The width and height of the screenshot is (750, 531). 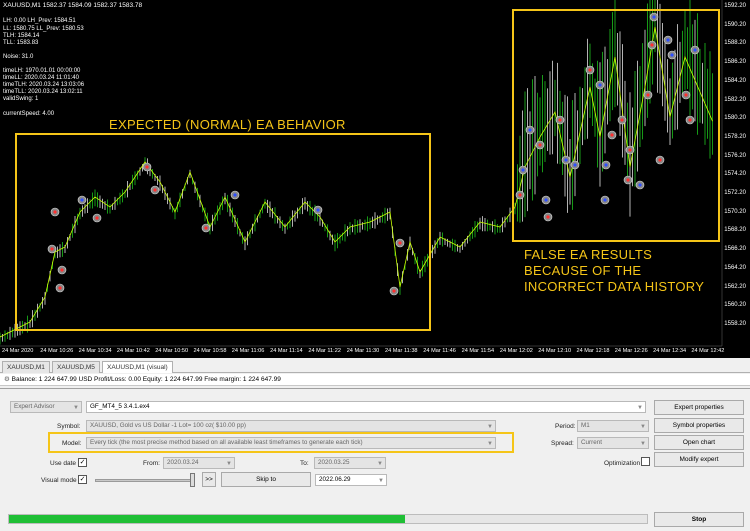 What do you see at coordinates (735, 211) in the screenshot?
I see `price-tick-label: 1570.20` at bounding box center [735, 211].